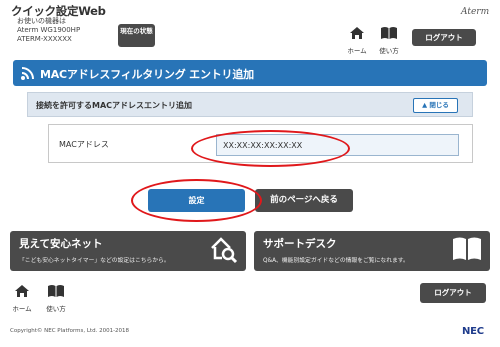 Image resolution: width=500 pixels, height=347 pixels. What do you see at coordinates (389, 51) in the screenshot?
I see `howto-label: 使い方` at bounding box center [389, 51].